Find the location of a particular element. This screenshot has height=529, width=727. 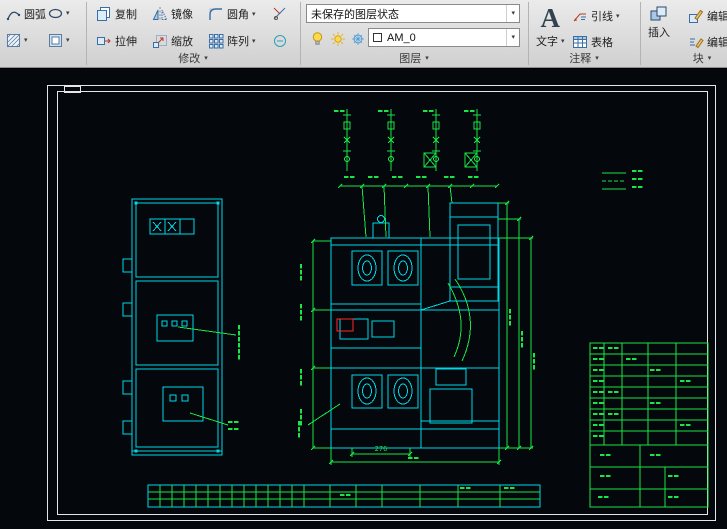

trim-button is located at coordinates (280, 14).